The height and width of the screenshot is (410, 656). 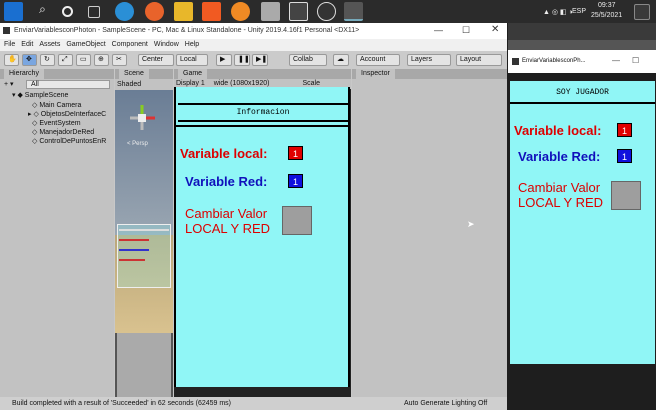 I want to click on cloud-icon: ☁, so click(x=341, y=60).